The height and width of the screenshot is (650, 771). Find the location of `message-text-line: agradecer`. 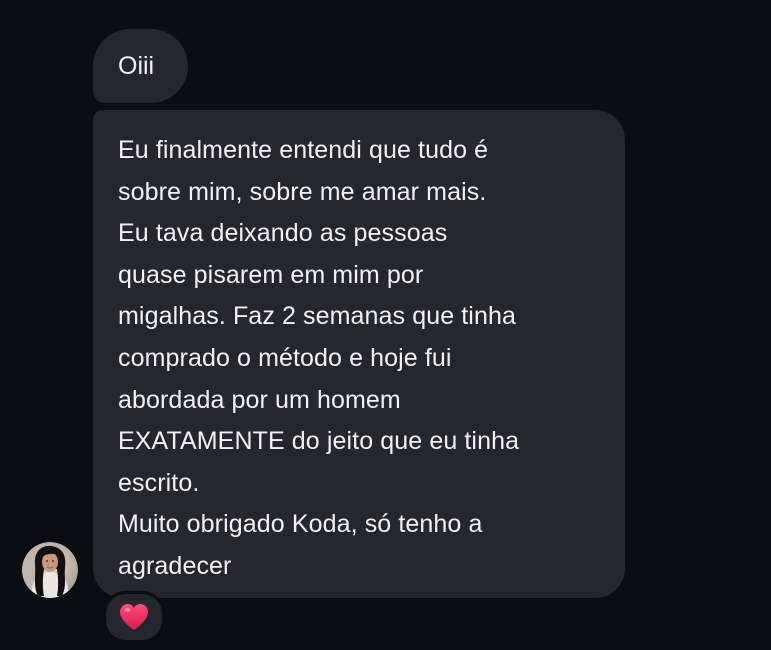

message-text-line: agradecer is located at coordinates (175, 565).